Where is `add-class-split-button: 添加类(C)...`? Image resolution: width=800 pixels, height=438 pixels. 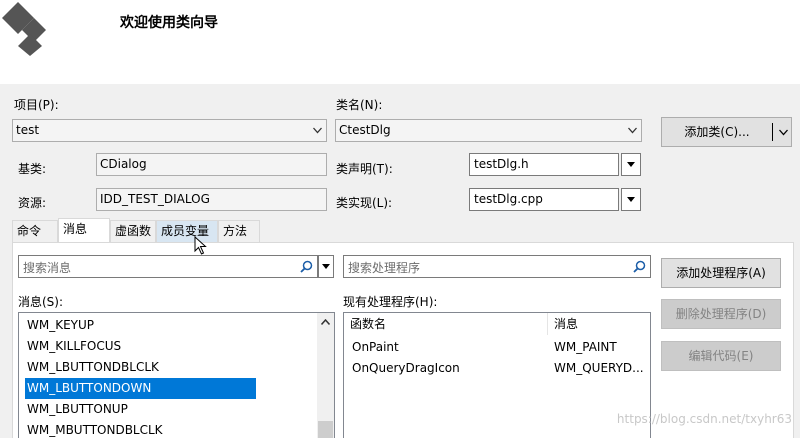 add-class-split-button: 添加类(C)... is located at coordinates (726, 132).